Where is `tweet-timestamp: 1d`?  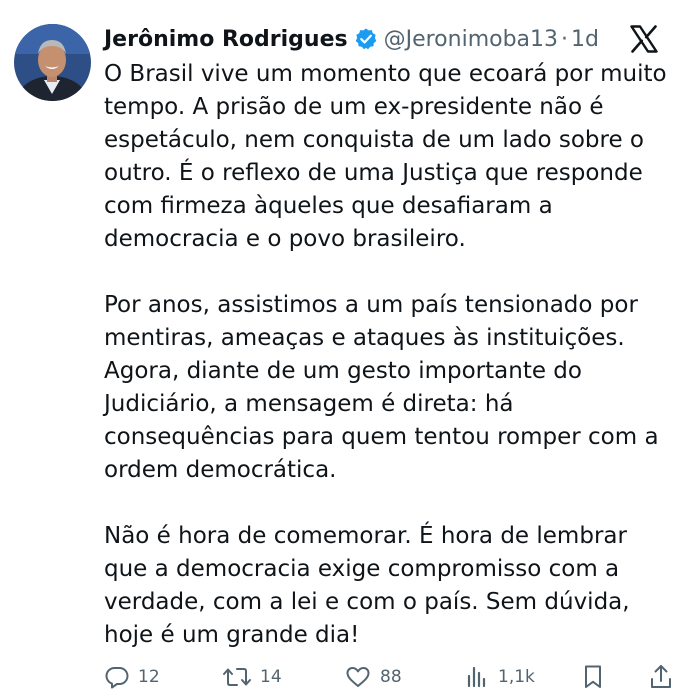 tweet-timestamp: 1d is located at coordinates (585, 39).